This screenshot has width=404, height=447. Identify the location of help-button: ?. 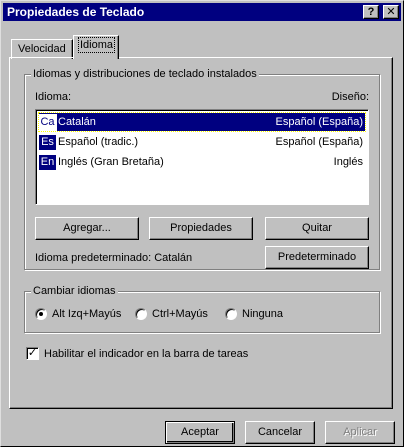
(371, 12).